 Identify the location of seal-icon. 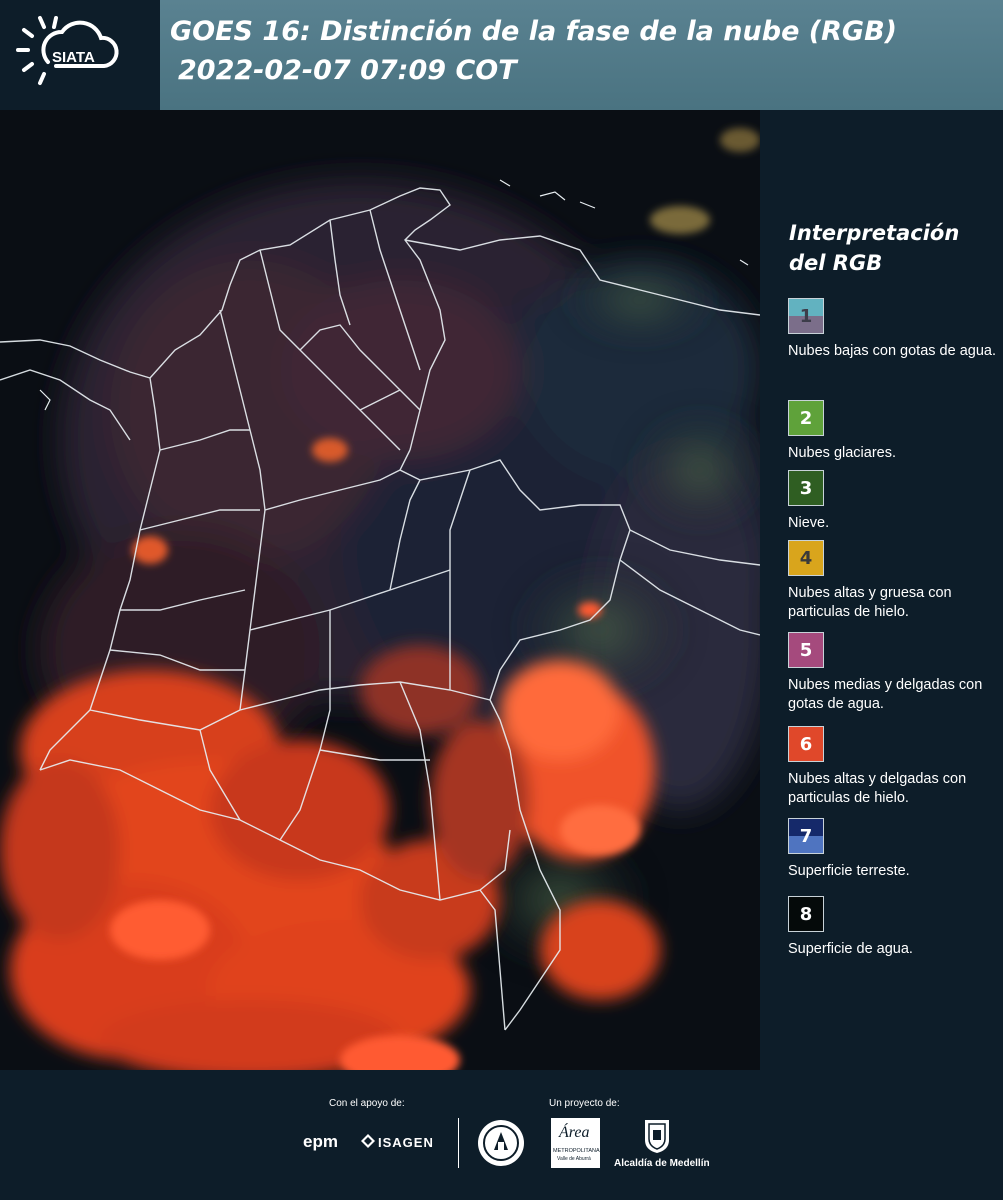
(501, 1143).